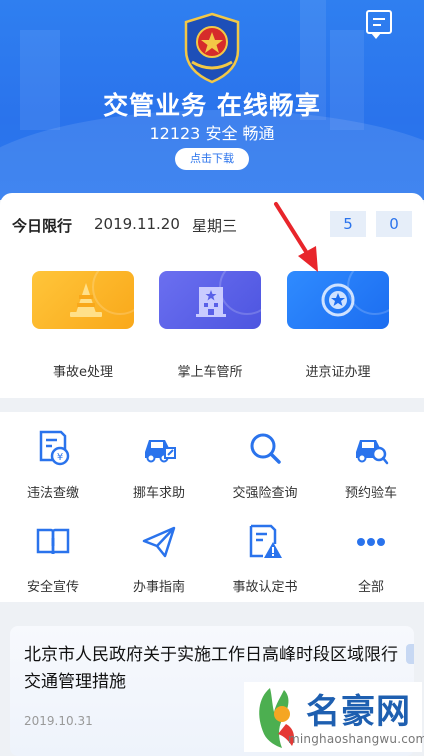  I want to click on traffic-cone-icon, so click(86, 300).